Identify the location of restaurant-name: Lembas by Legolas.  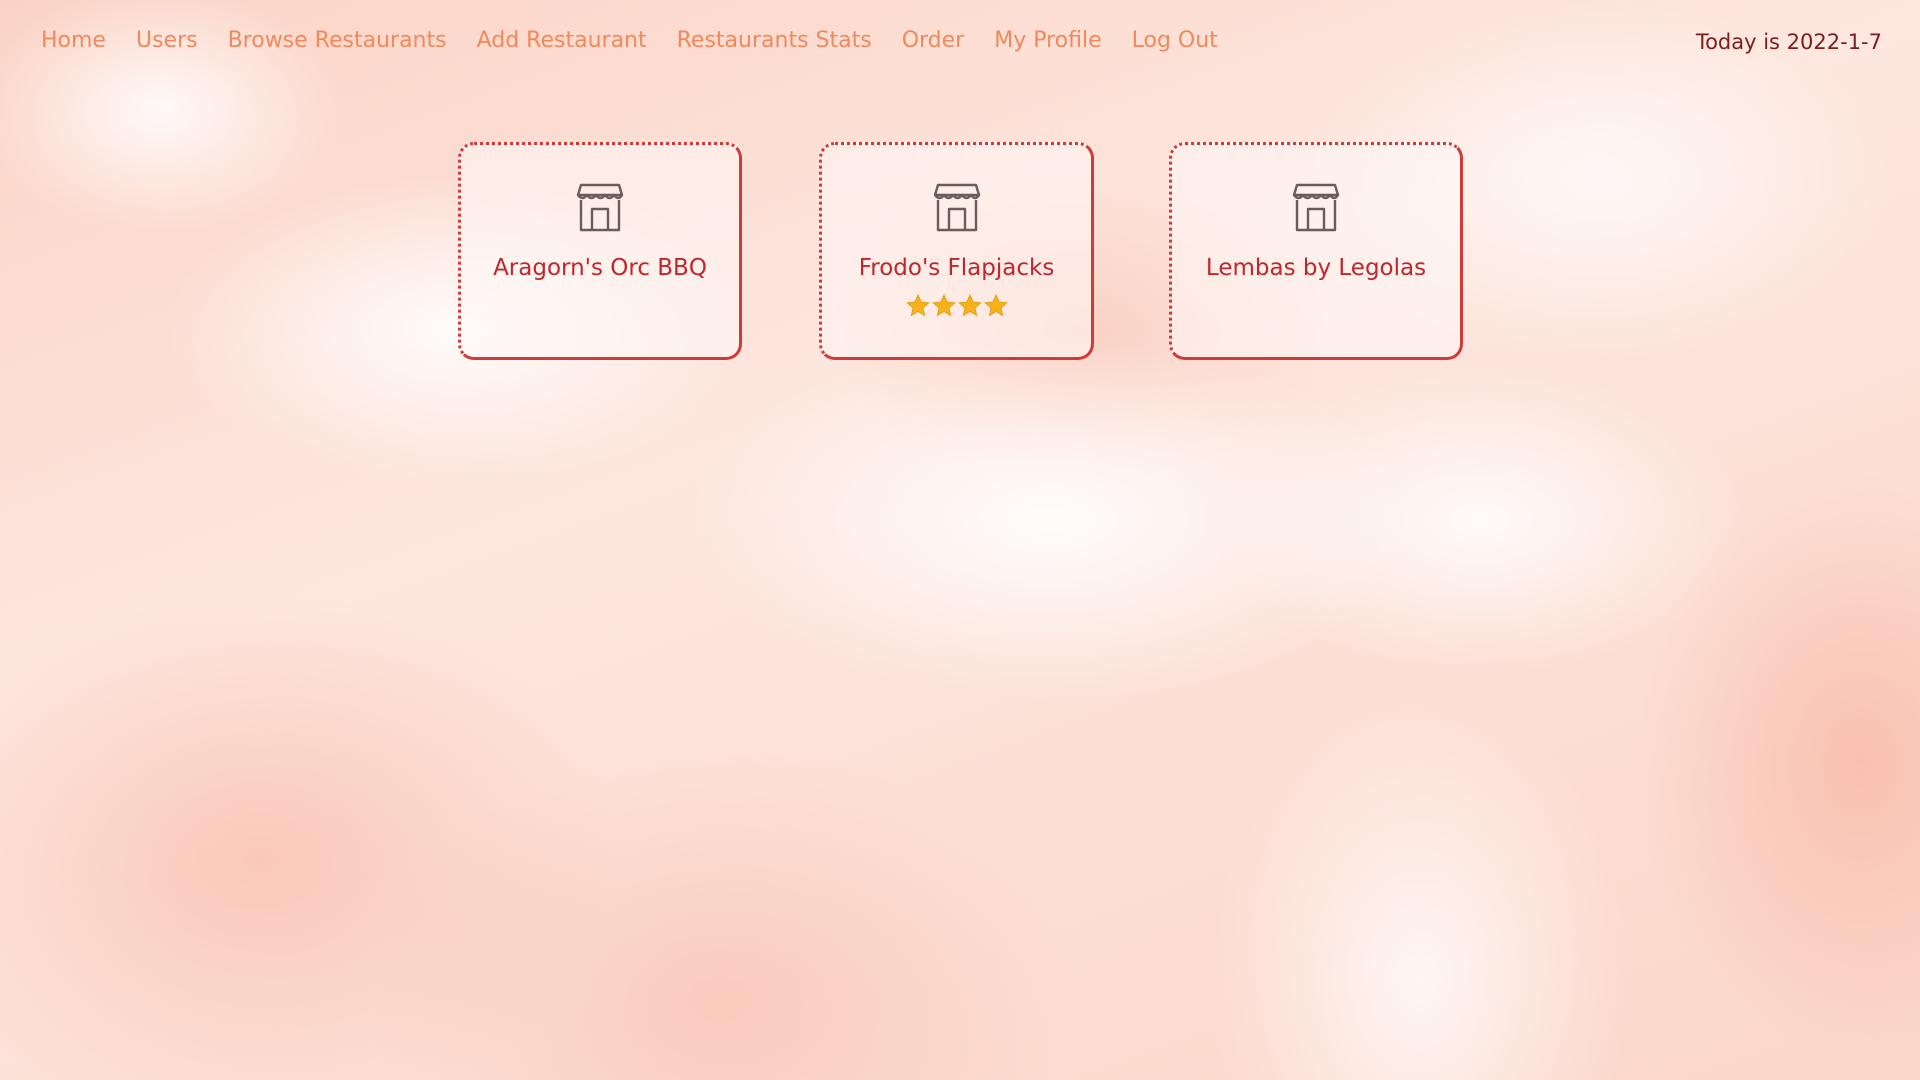
(1316, 268).